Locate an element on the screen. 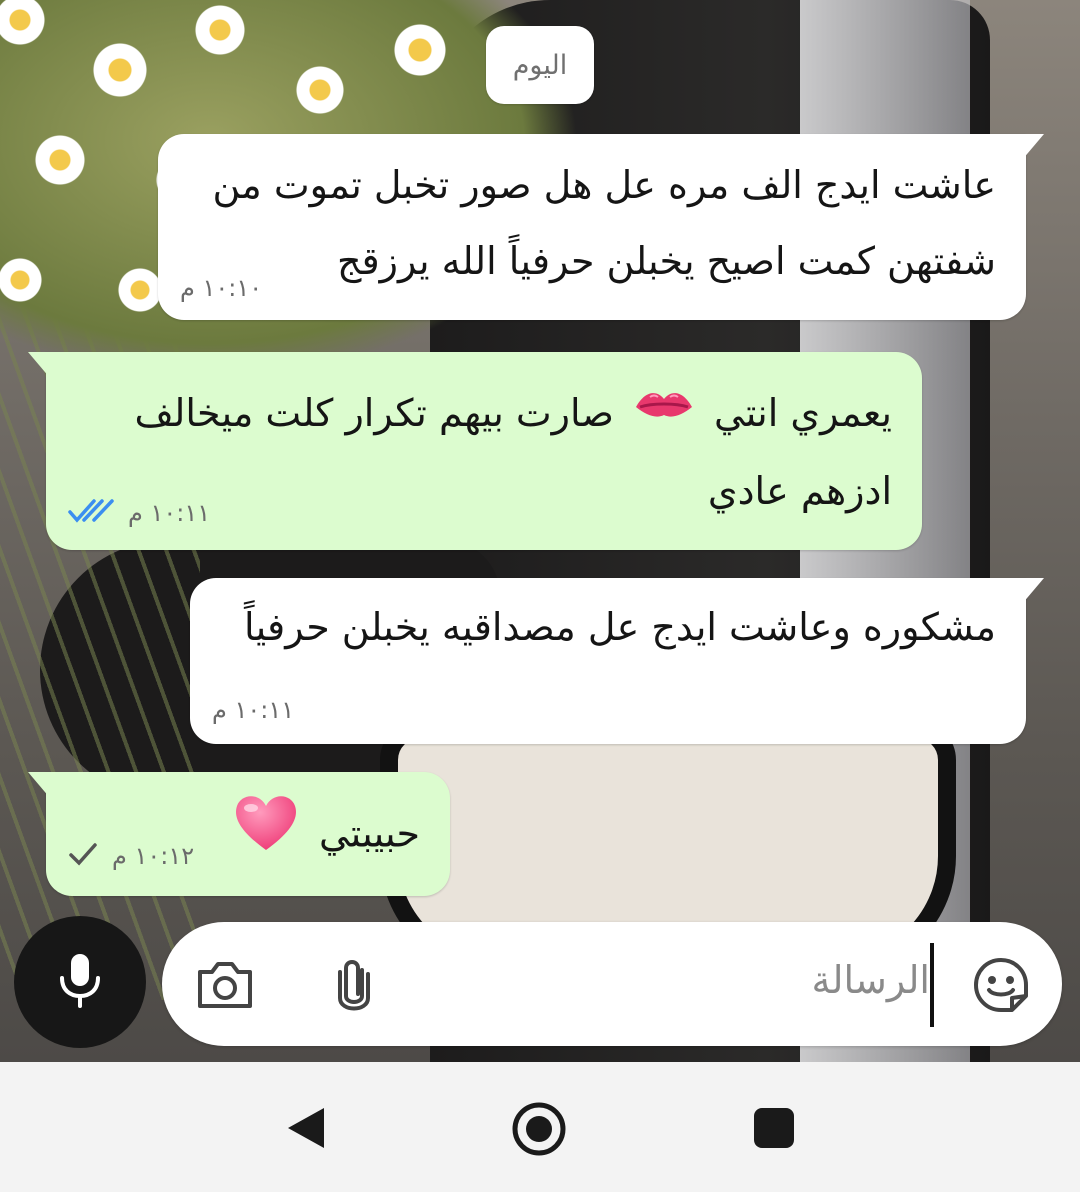  message-text-line: عاشت ايدج الف مره عل هل صور تخبل تموت من is located at coordinates (604, 185).